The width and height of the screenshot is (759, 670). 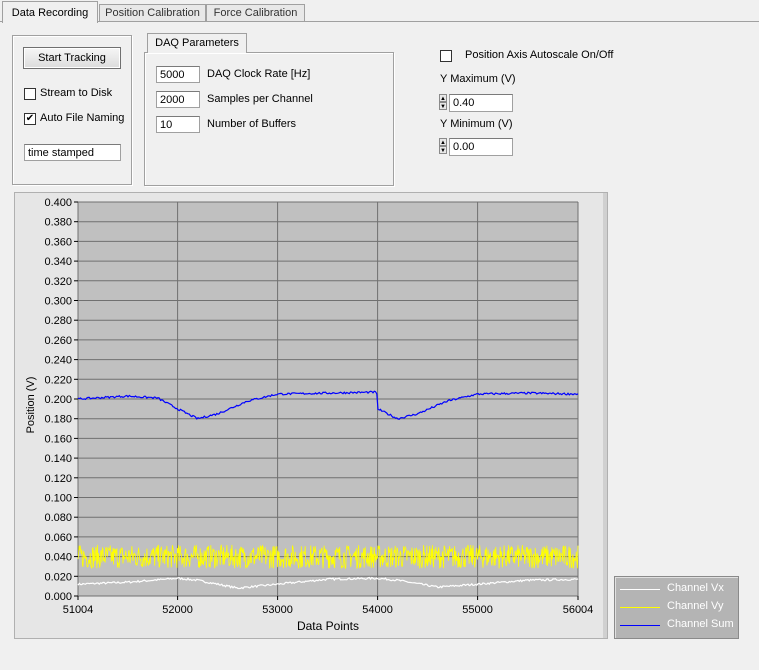 What do you see at coordinates (379, 21) in the screenshot?
I see `tab-divider` at bounding box center [379, 21].